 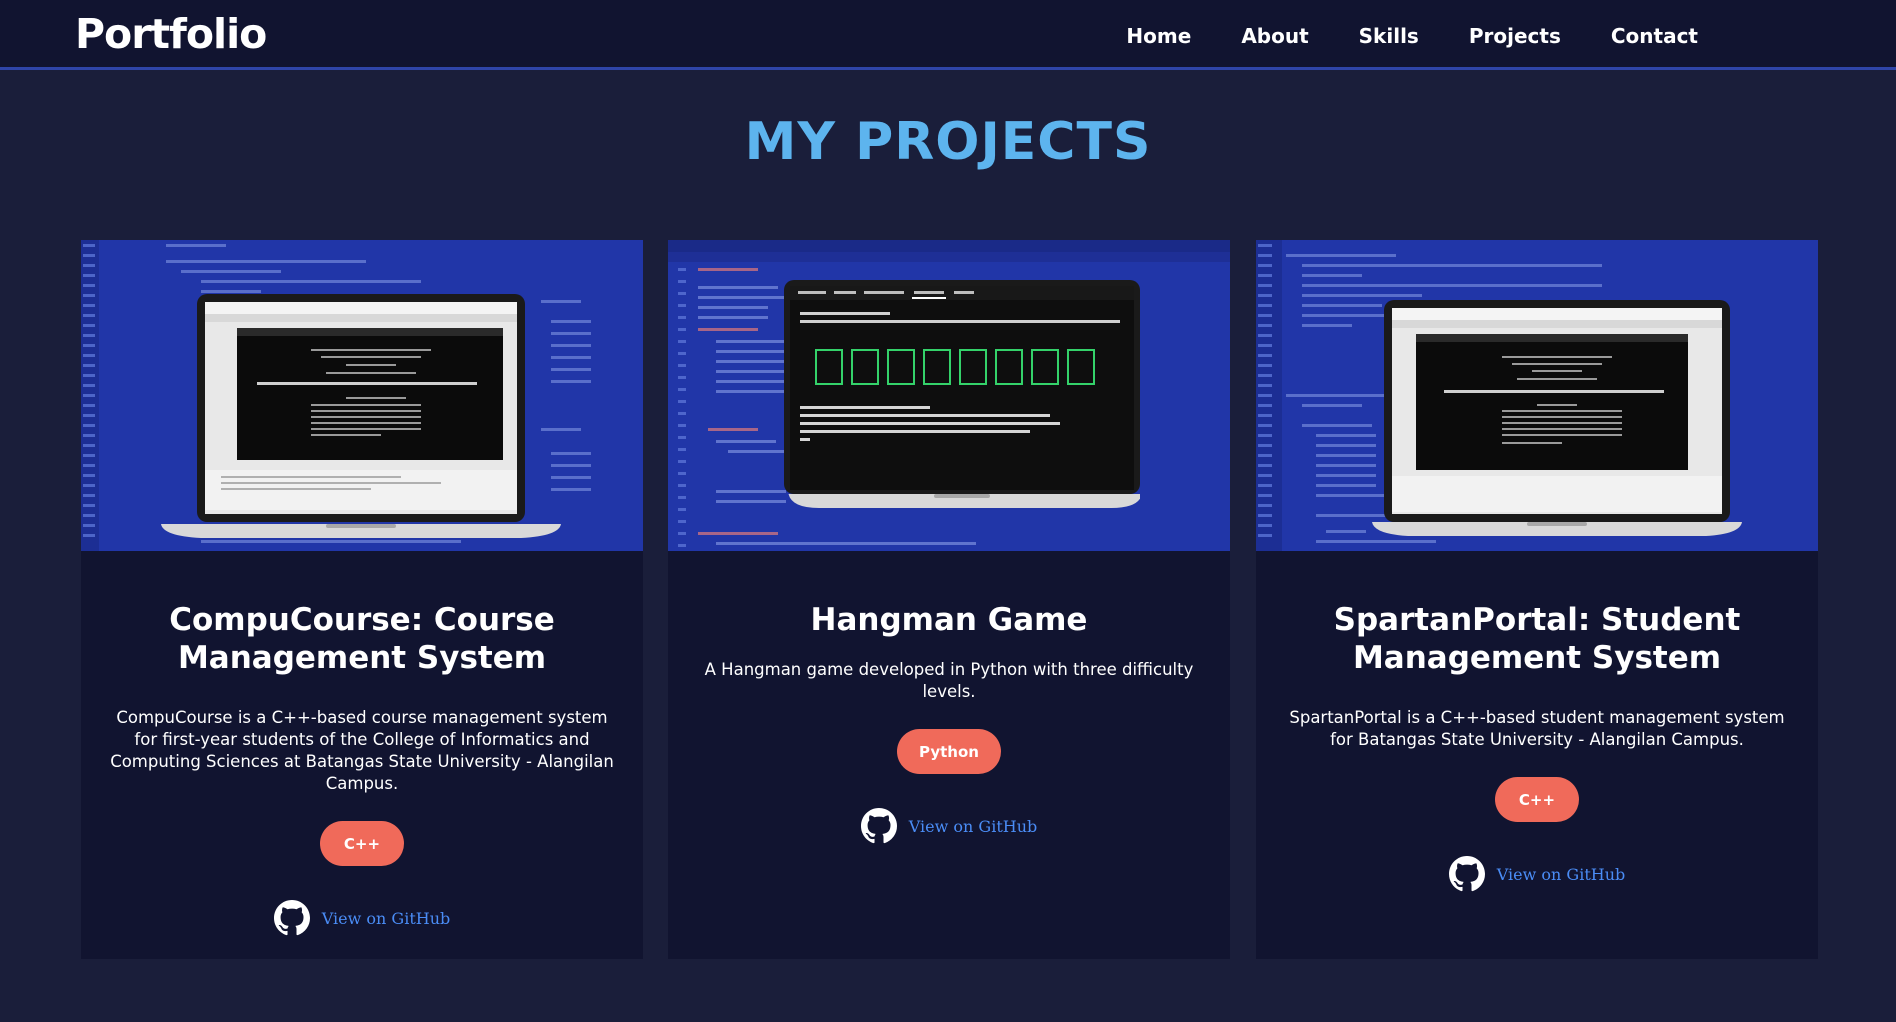 What do you see at coordinates (948, 142) in the screenshot?
I see `section-title: MY PROJECTS` at bounding box center [948, 142].